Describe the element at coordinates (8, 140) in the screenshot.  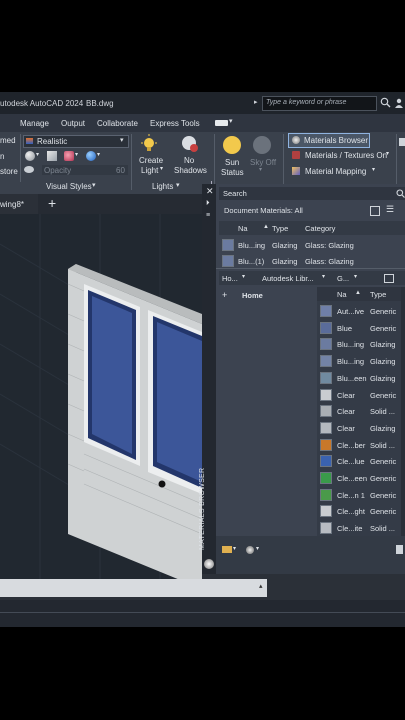
I see `ribbon-partial-label-1: med` at that location.